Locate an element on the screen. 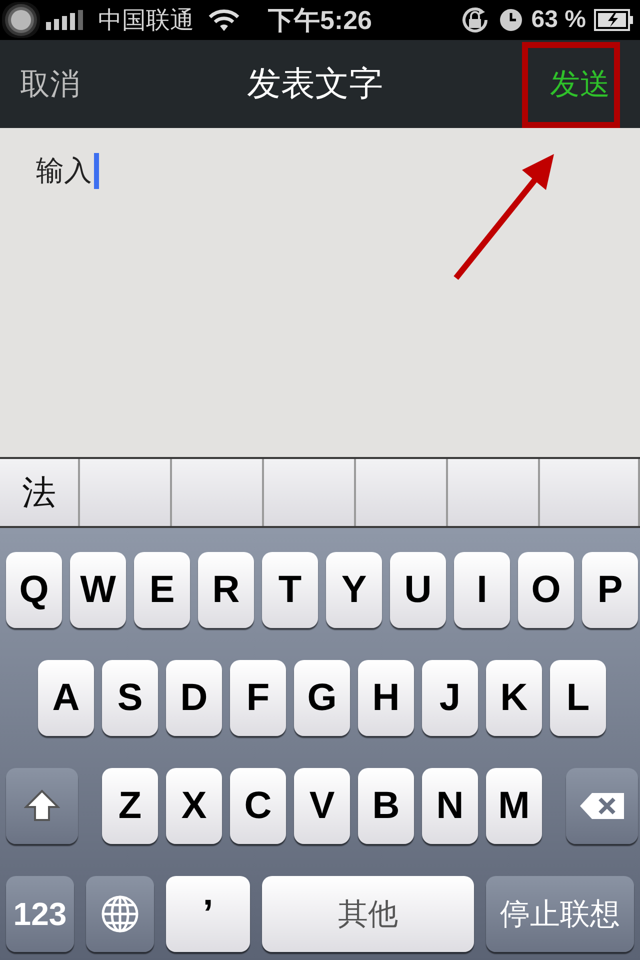 The image size is (640, 960). letter-key: N is located at coordinates (450, 806).